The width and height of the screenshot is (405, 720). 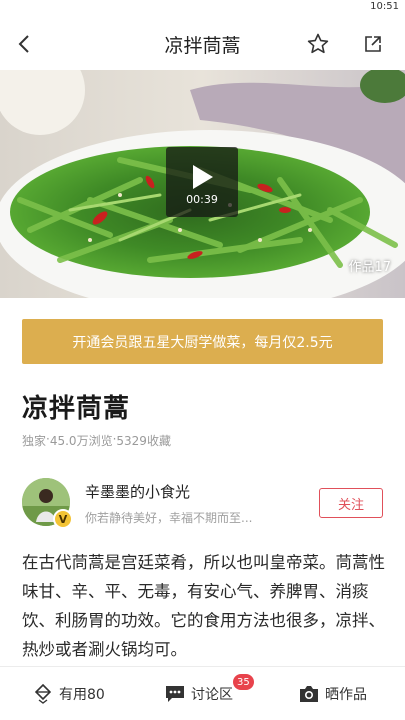 I want to click on share-button, so click(x=373, y=44).